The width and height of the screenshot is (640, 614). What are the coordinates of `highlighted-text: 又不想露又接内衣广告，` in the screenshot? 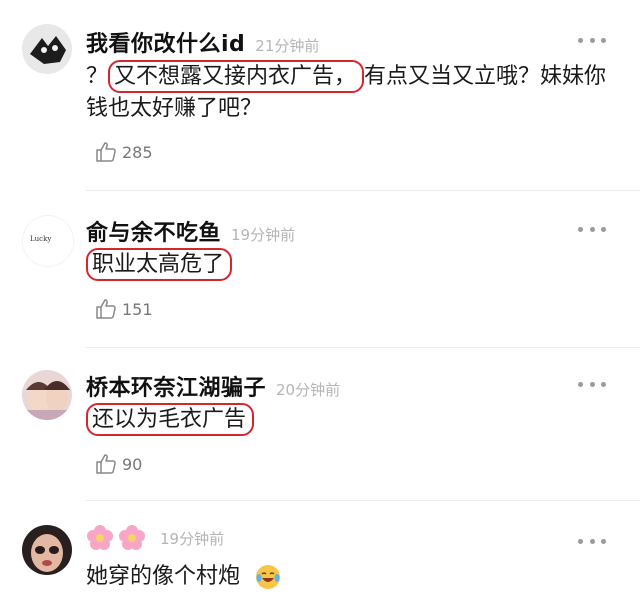 It's located at (236, 76).